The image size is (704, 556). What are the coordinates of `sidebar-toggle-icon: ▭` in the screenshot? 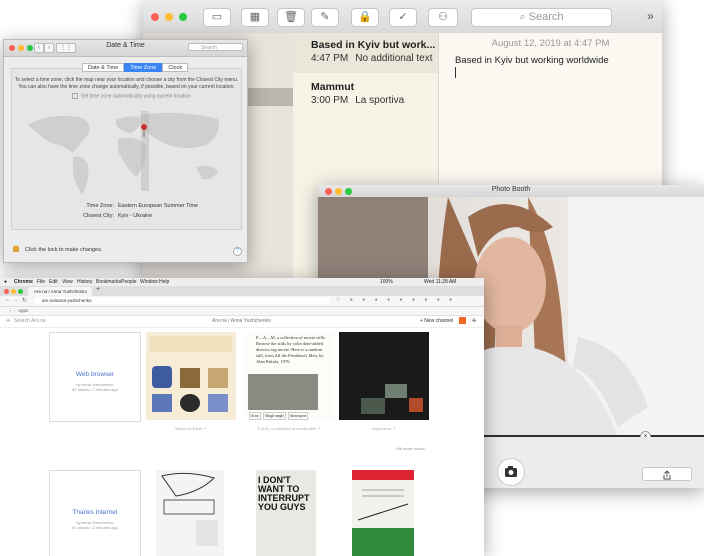 It's located at (217, 17).